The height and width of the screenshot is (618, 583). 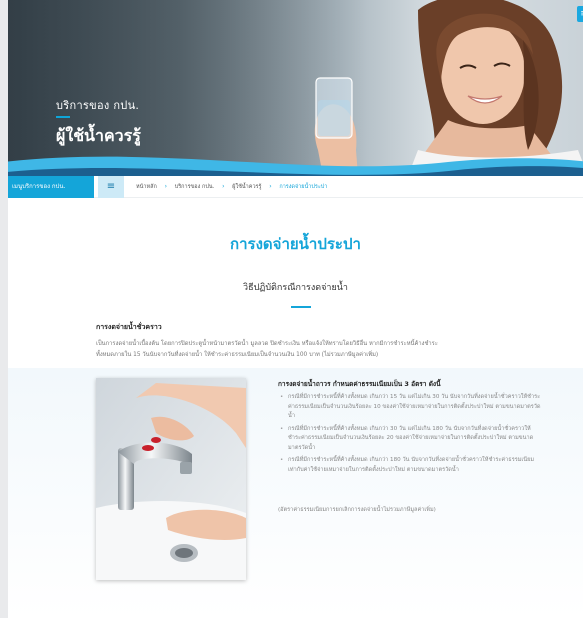 I want to click on breadcrumb-user-info: ผู้ใช้น้ำควรรู้, so click(x=246, y=187).